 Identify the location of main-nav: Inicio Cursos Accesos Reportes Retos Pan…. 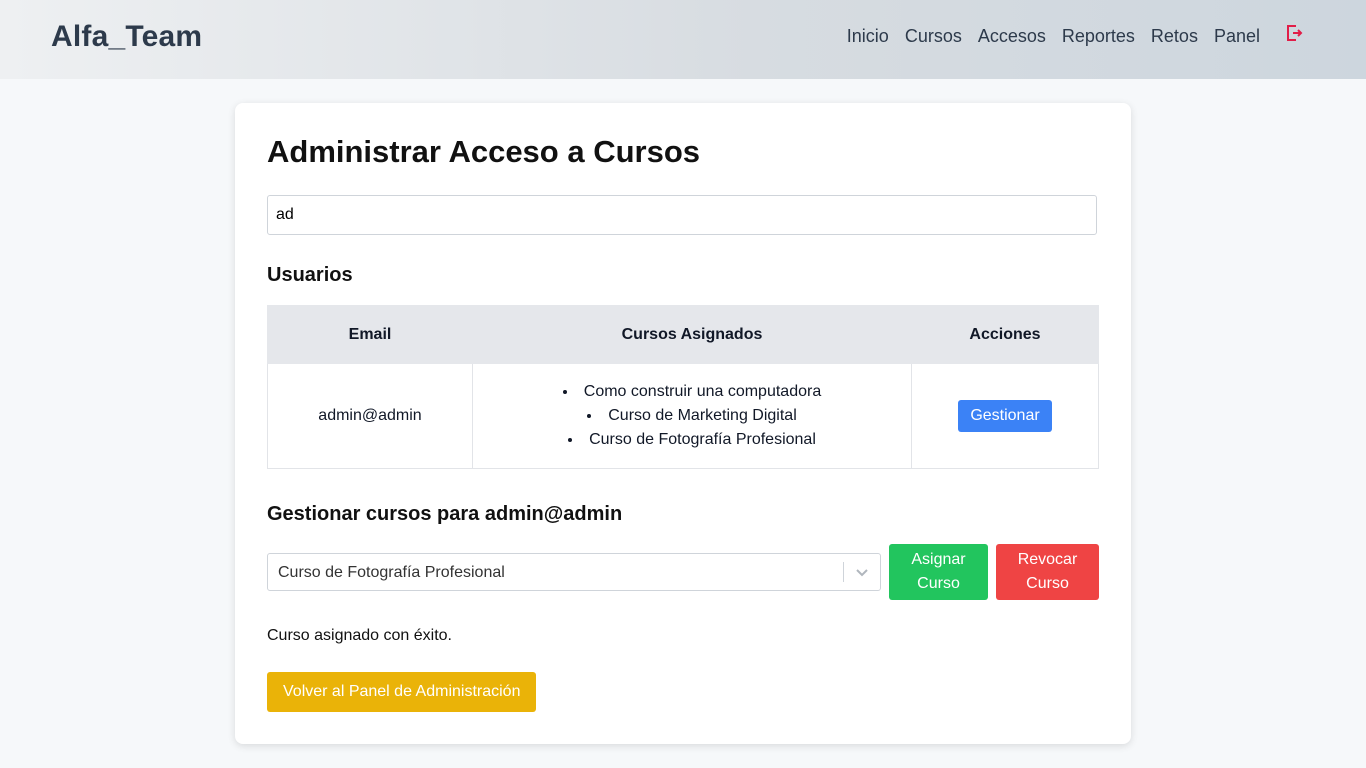
(1106, 35).